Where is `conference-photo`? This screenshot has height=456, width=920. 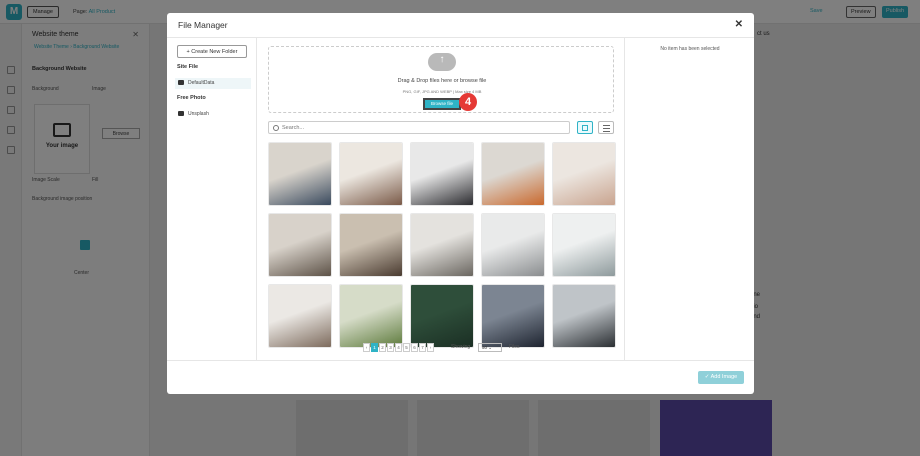
conference-photo is located at coordinates (584, 245).